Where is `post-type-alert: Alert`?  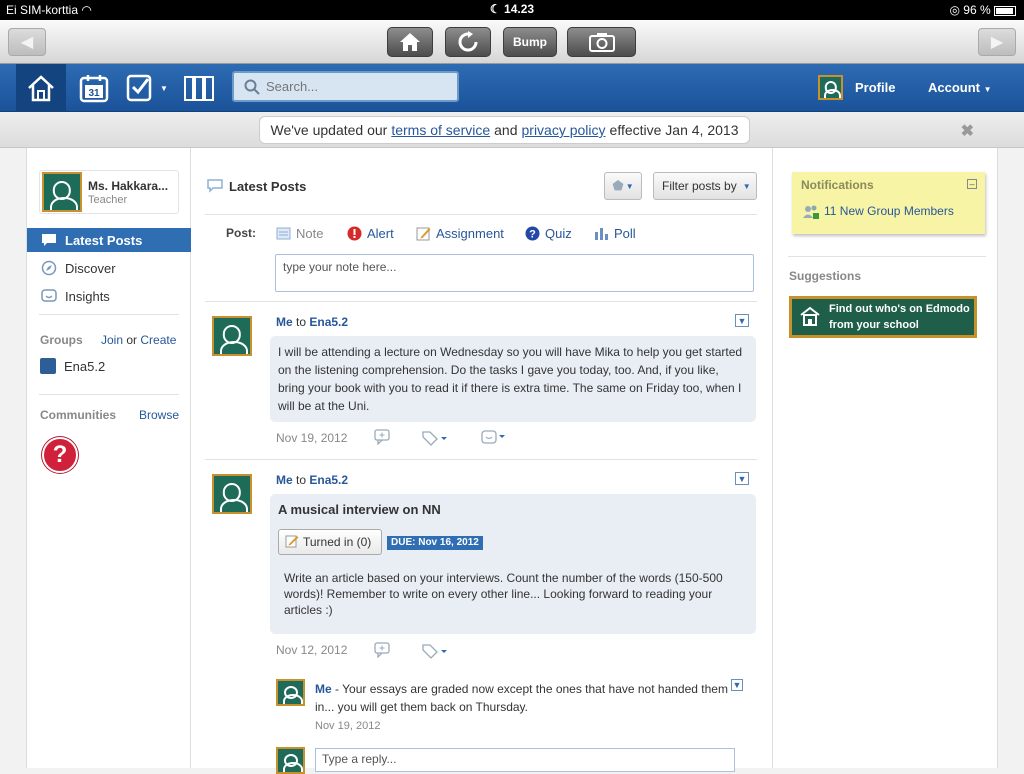
post-type-alert: Alert is located at coordinates (370, 233).